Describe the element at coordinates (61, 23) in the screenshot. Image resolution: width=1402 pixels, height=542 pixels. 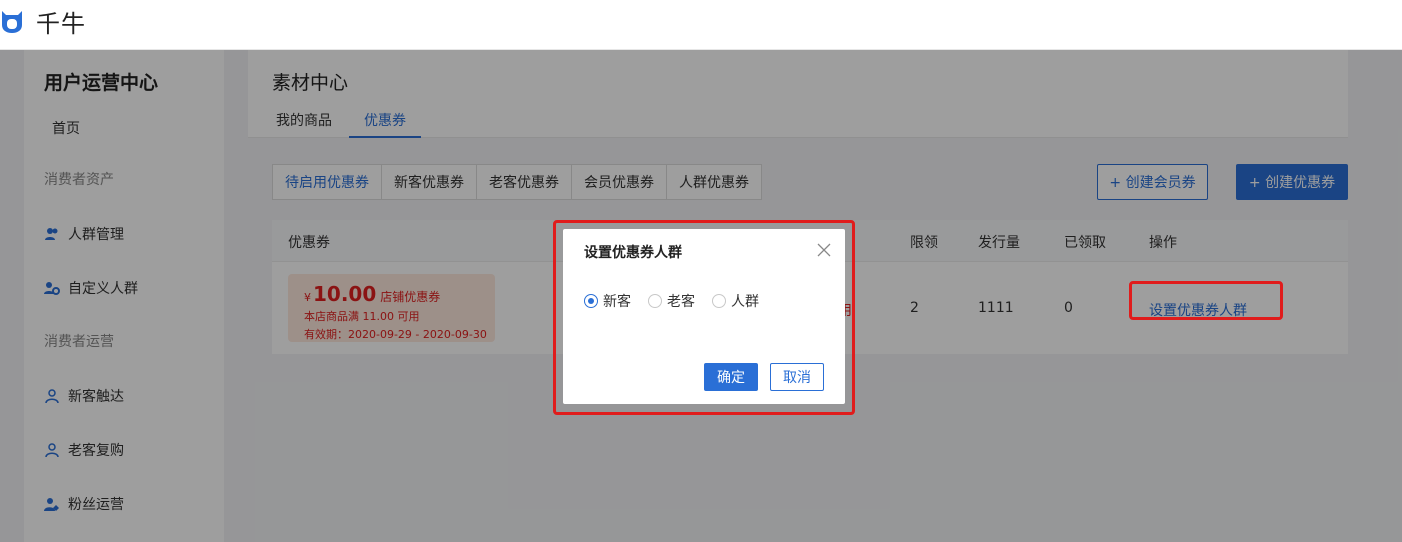
I see `brand-name: 千牛` at that location.